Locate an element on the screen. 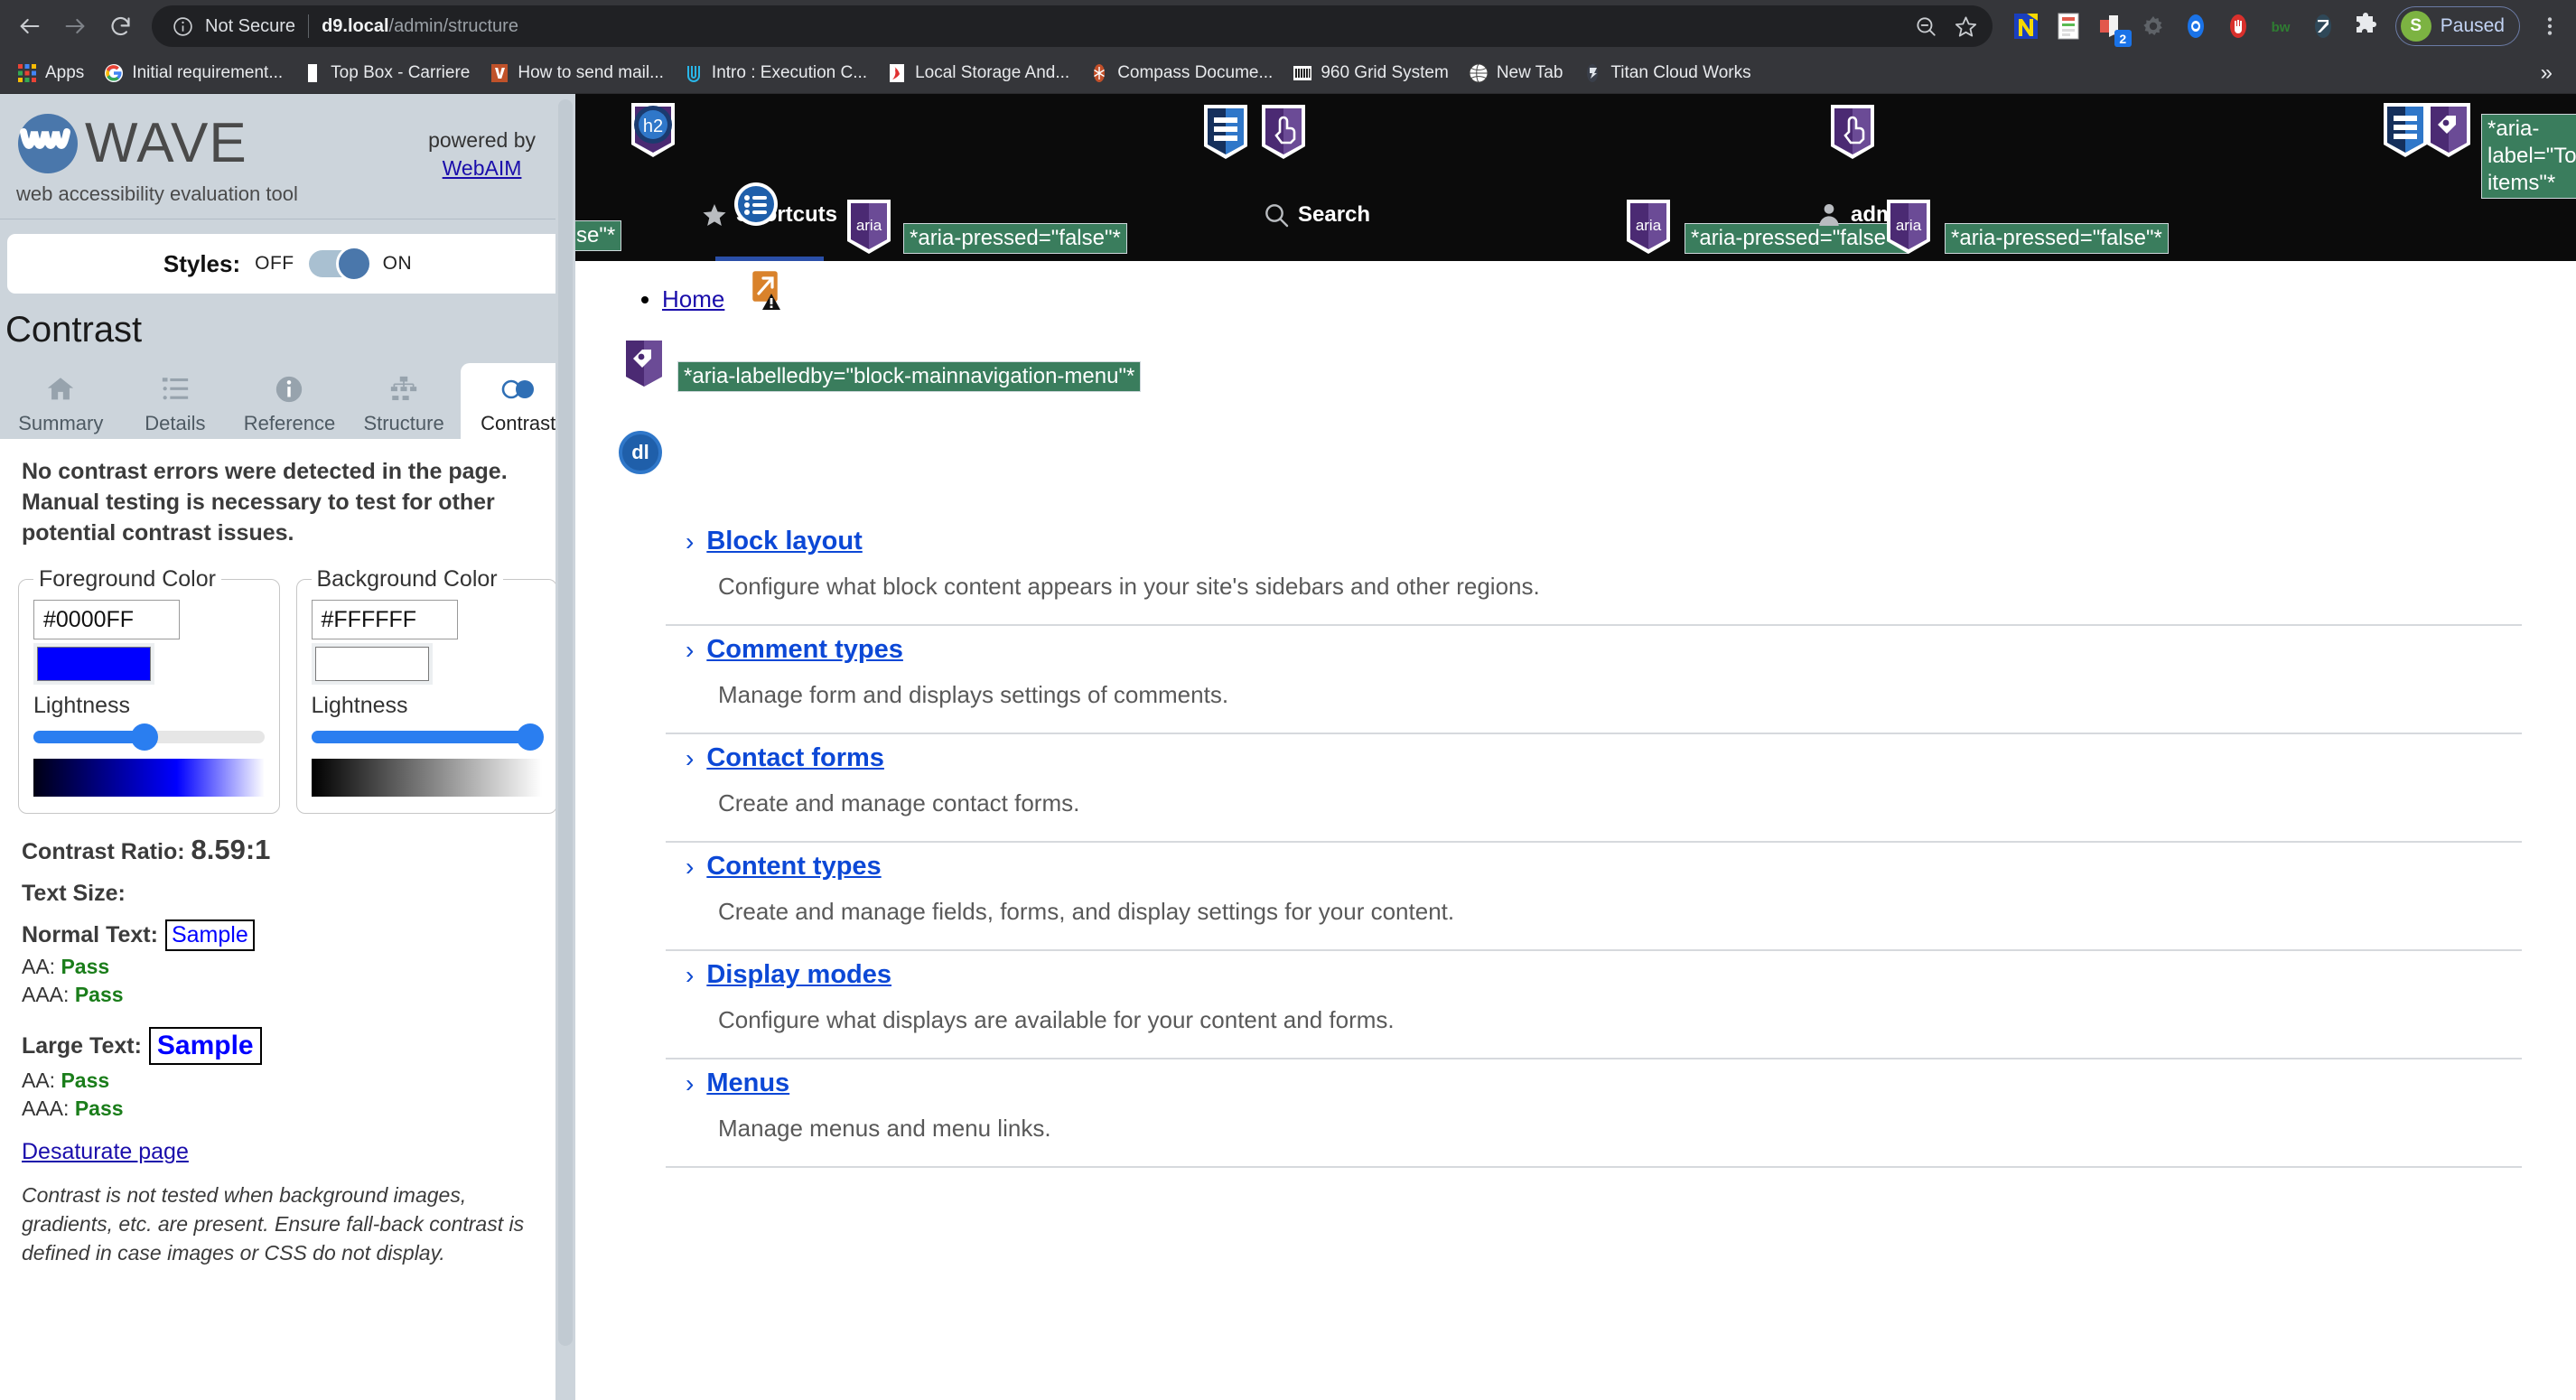 The image size is (2576, 1400). tab-label: Structure is located at coordinates (403, 423).